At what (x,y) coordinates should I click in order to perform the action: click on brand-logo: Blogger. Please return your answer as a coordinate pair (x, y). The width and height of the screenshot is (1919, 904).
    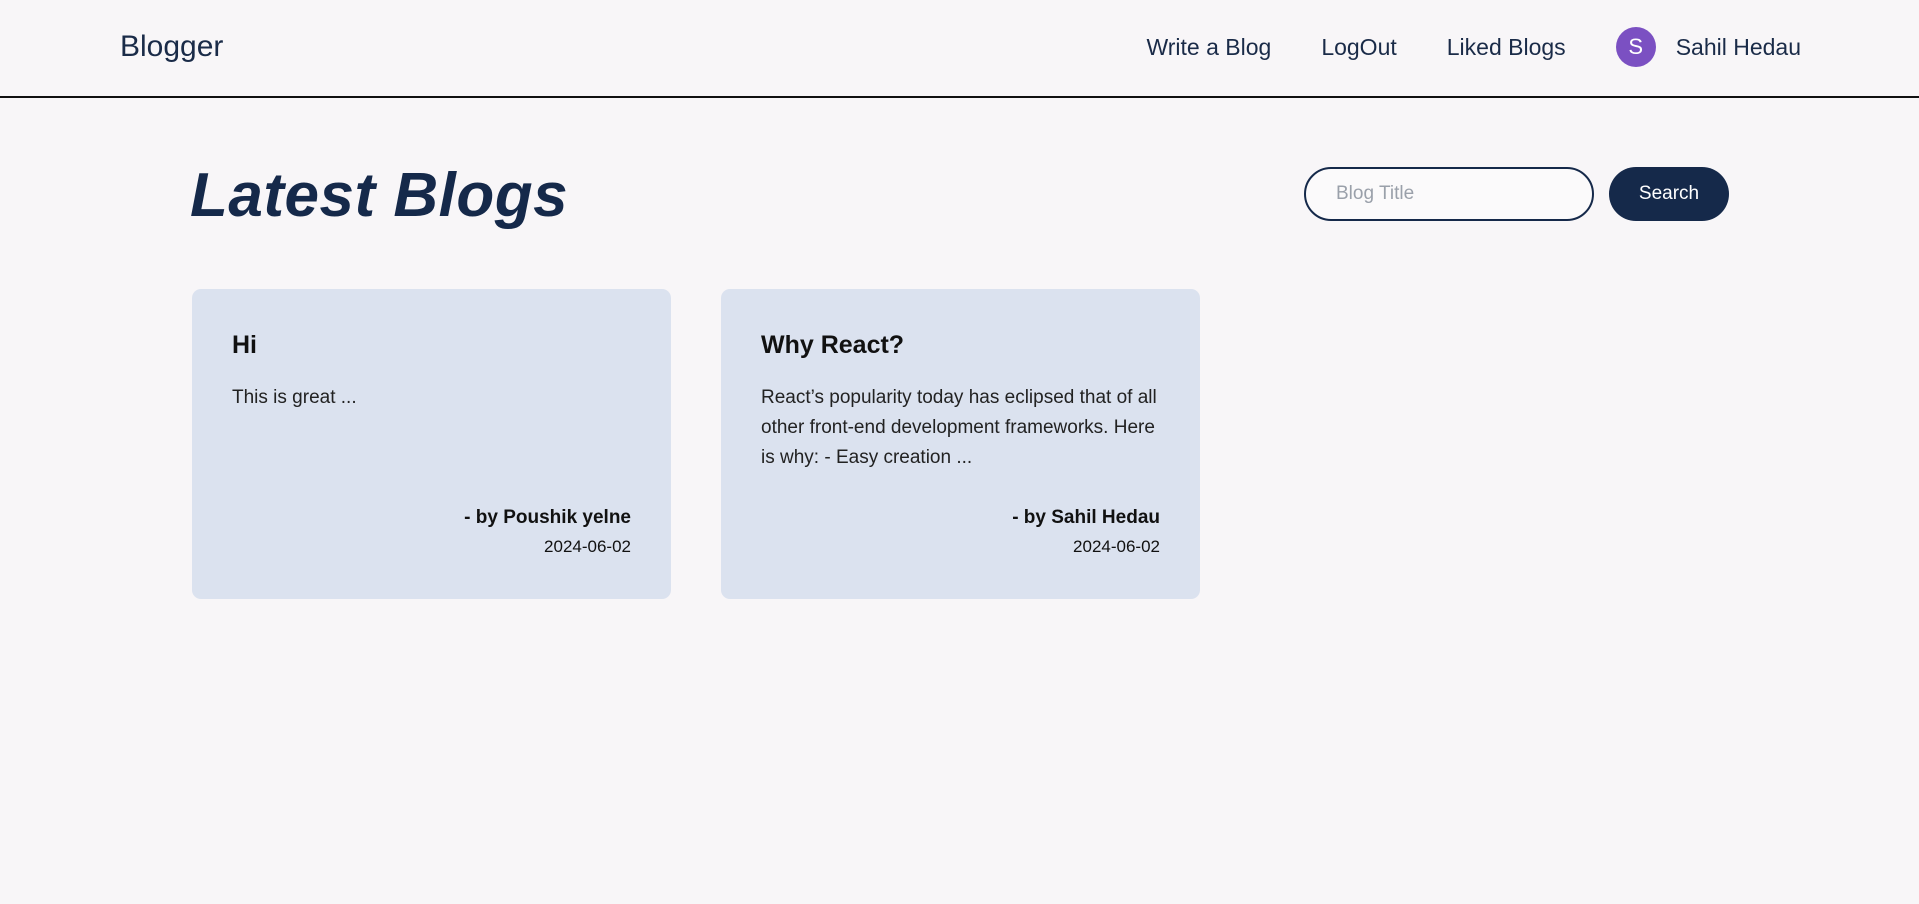
    Looking at the image, I should click on (171, 47).